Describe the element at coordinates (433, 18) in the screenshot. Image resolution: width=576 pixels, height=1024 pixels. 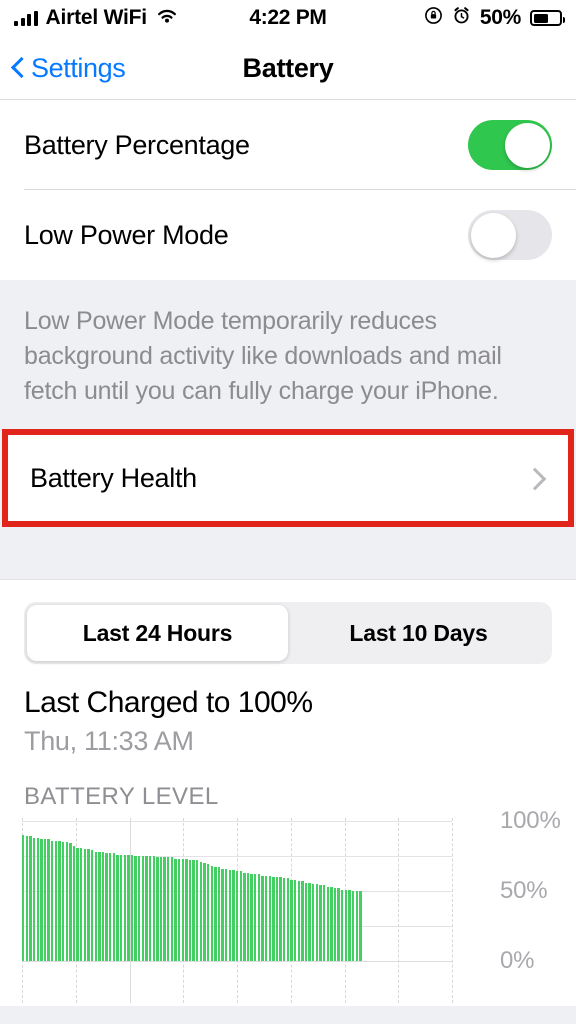
I see `rotation-lock-icon` at that location.